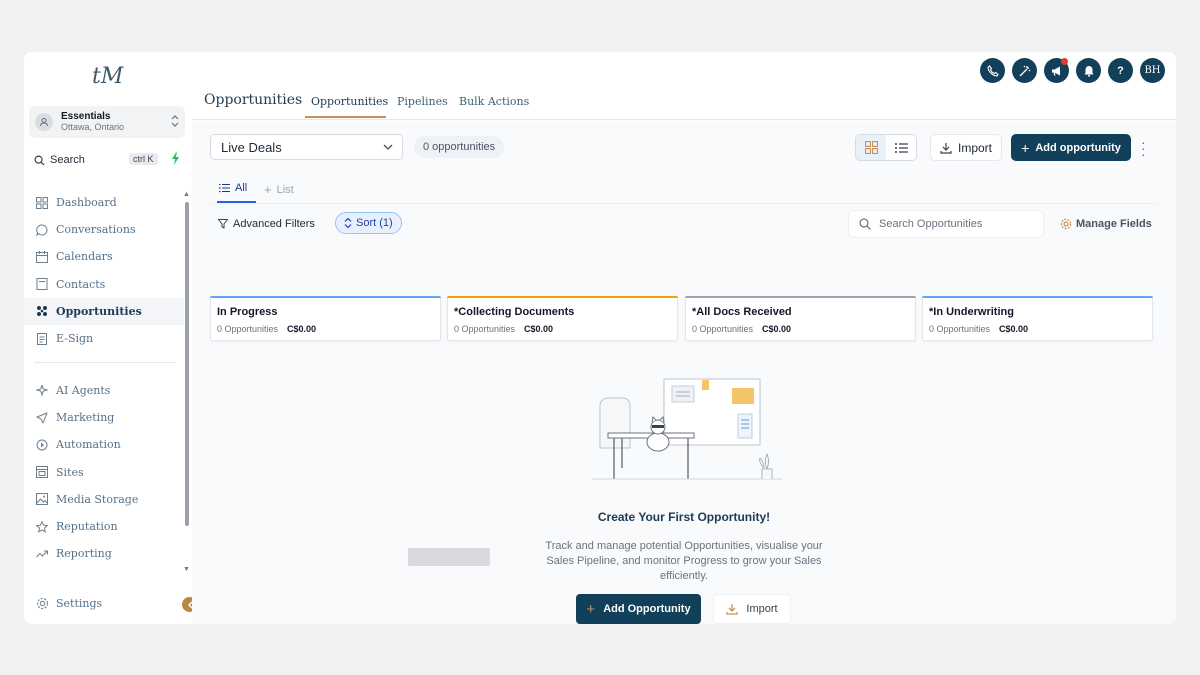 This screenshot has height=675, width=1200. What do you see at coordinates (96, 230) in the screenshot?
I see `sidebar-item-label: Conversations` at bounding box center [96, 230].